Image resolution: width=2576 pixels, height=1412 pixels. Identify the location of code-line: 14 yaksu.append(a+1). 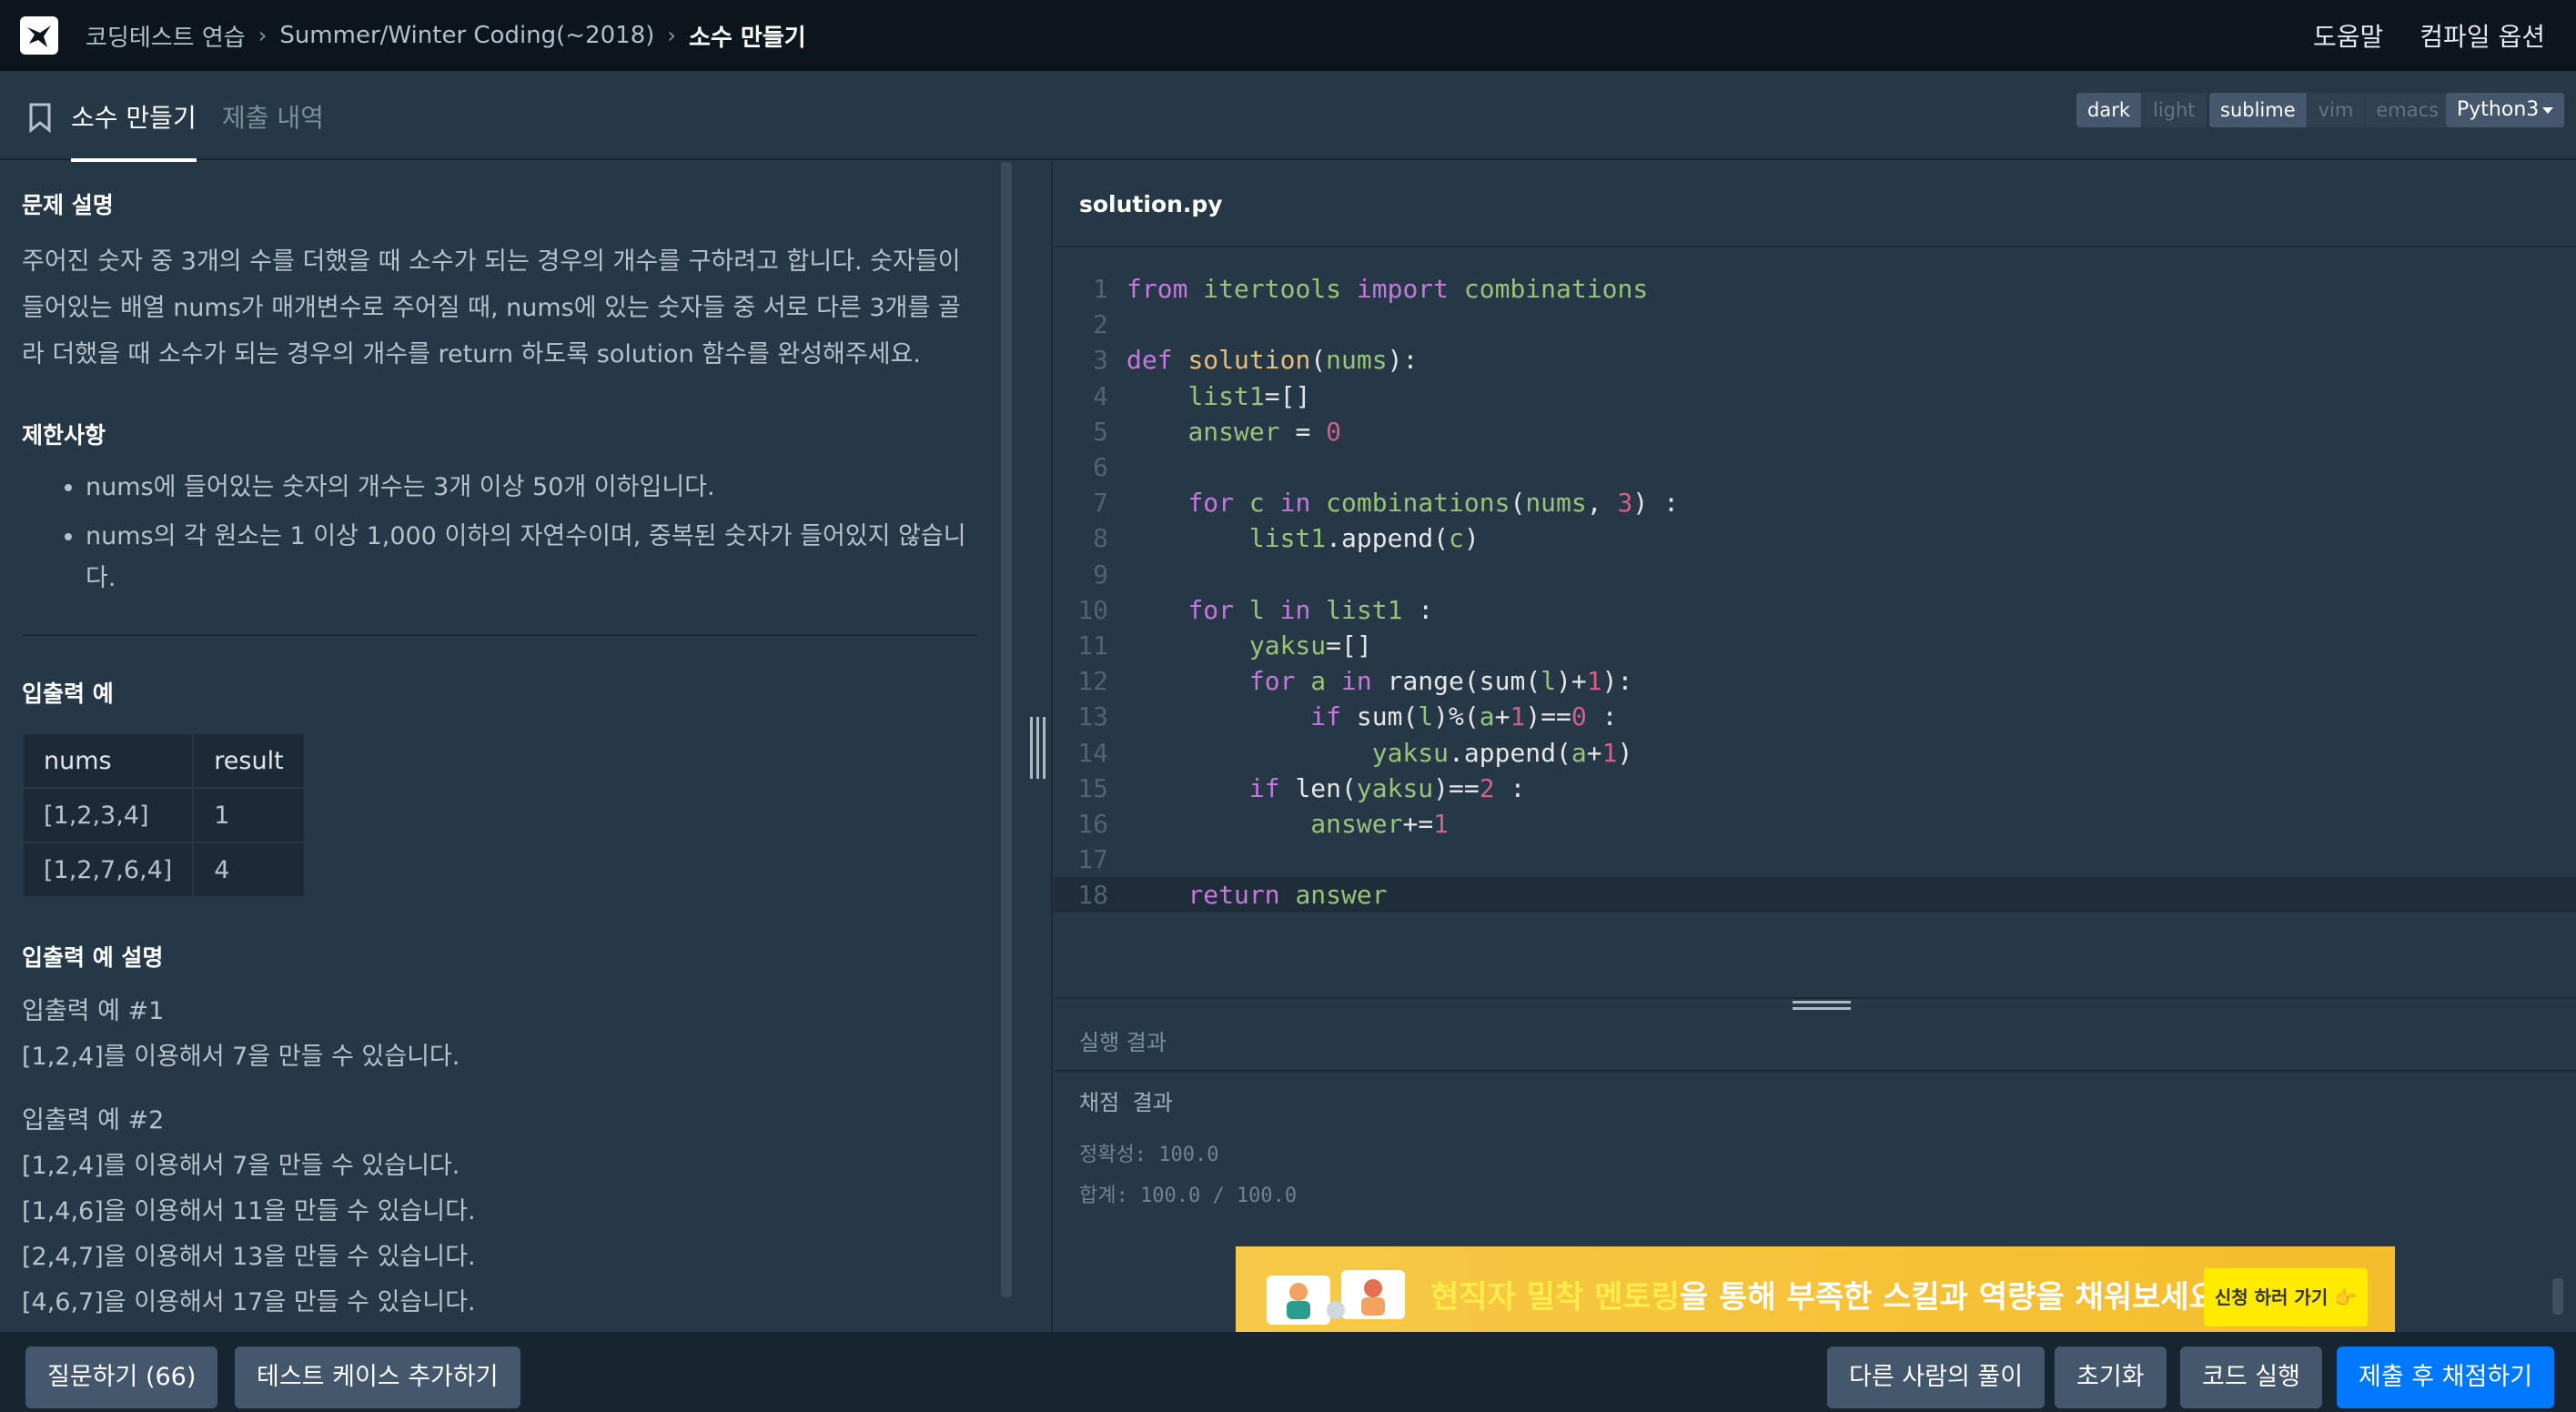
(1815, 752).